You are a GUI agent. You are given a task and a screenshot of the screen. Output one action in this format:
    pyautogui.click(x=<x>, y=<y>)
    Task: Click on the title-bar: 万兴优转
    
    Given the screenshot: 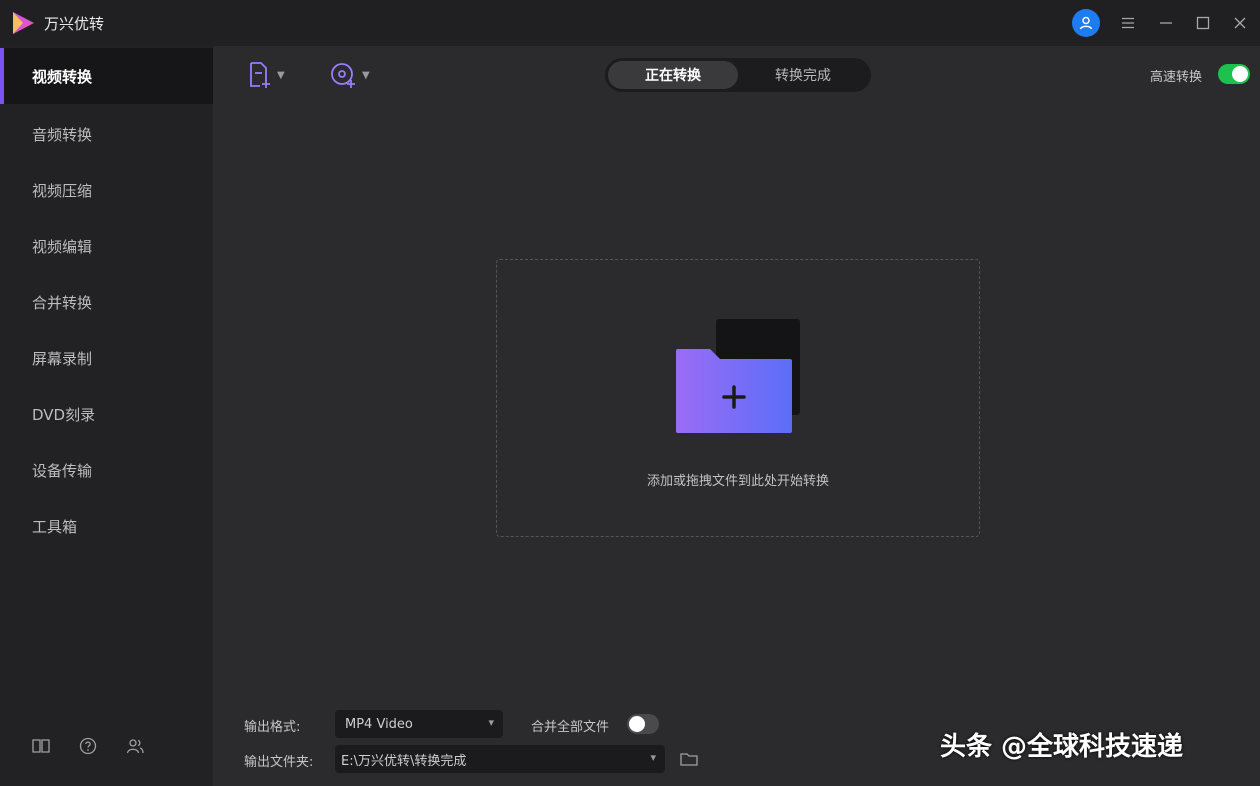 What is the action you would take?
    pyautogui.click(x=630, y=23)
    